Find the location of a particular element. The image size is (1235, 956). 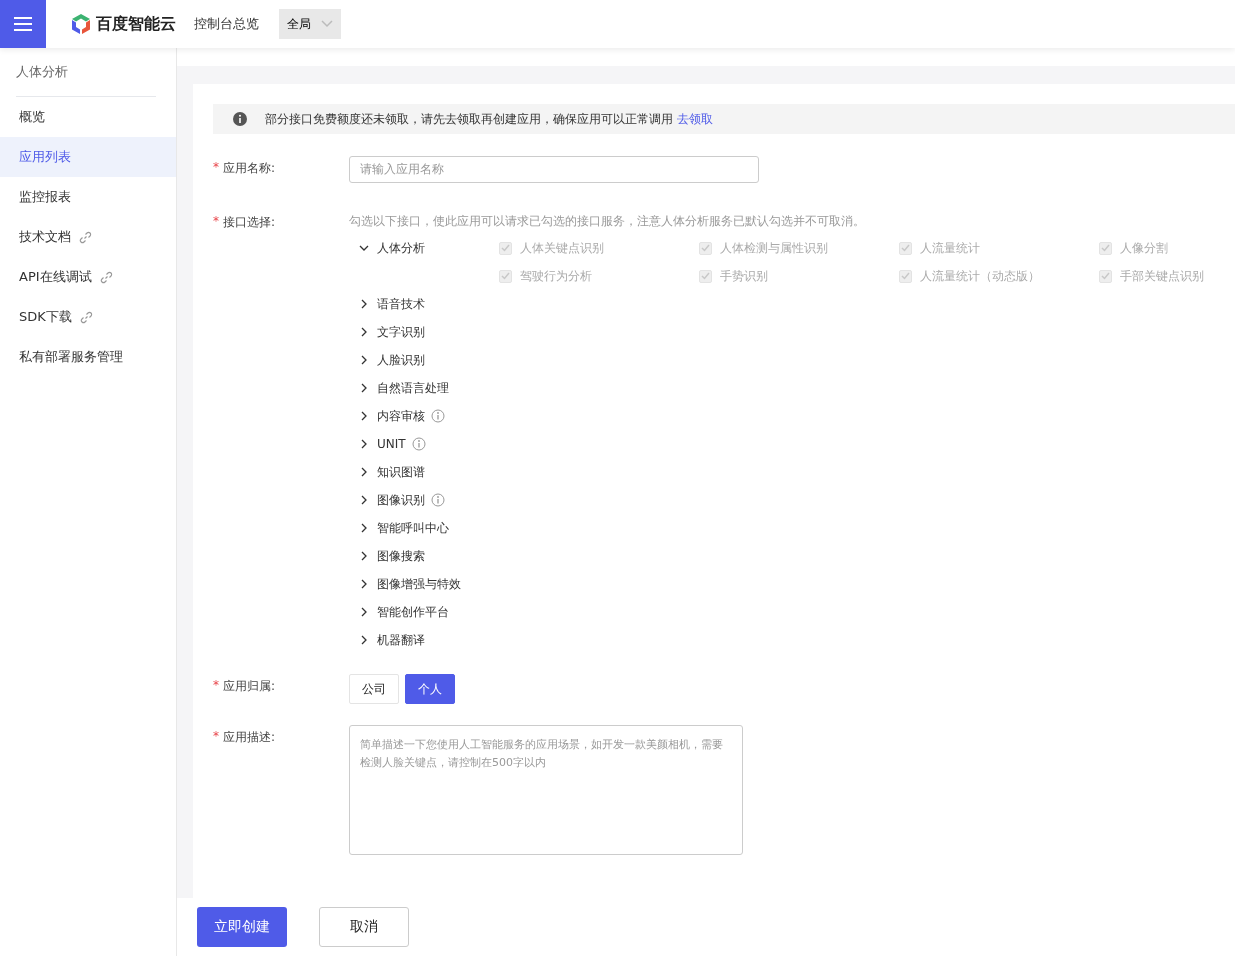

sidebar-title: 人体分析 is located at coordinates (86, 72).